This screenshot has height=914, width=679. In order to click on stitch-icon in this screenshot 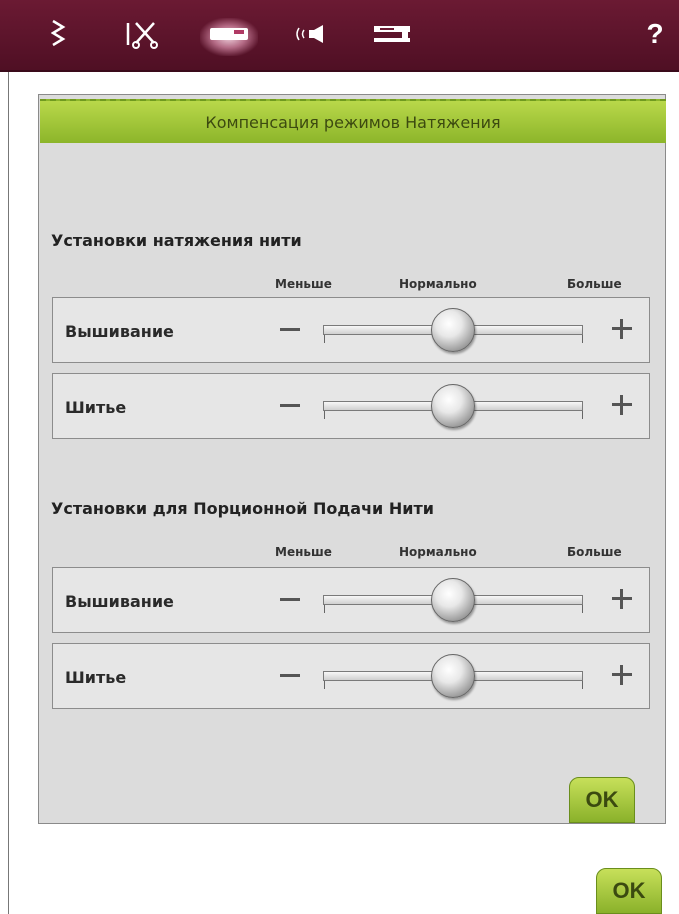, I will do `click(59, 34)`.